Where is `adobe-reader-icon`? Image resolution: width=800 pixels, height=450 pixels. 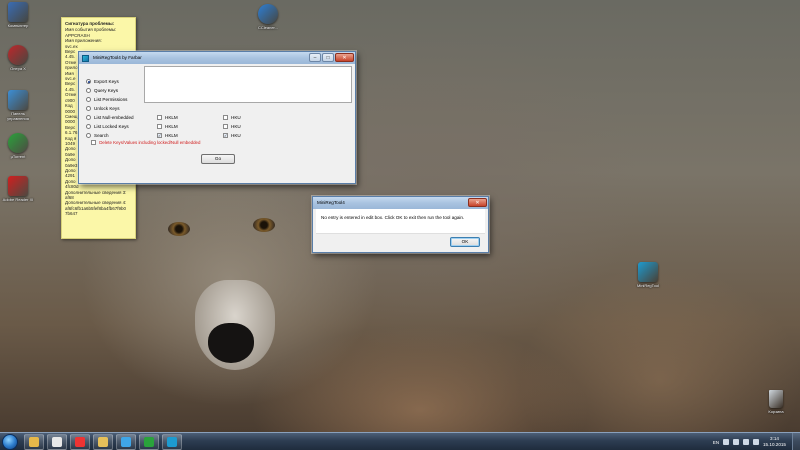 adobe-reader-icon is located at coordinates (18, 186).